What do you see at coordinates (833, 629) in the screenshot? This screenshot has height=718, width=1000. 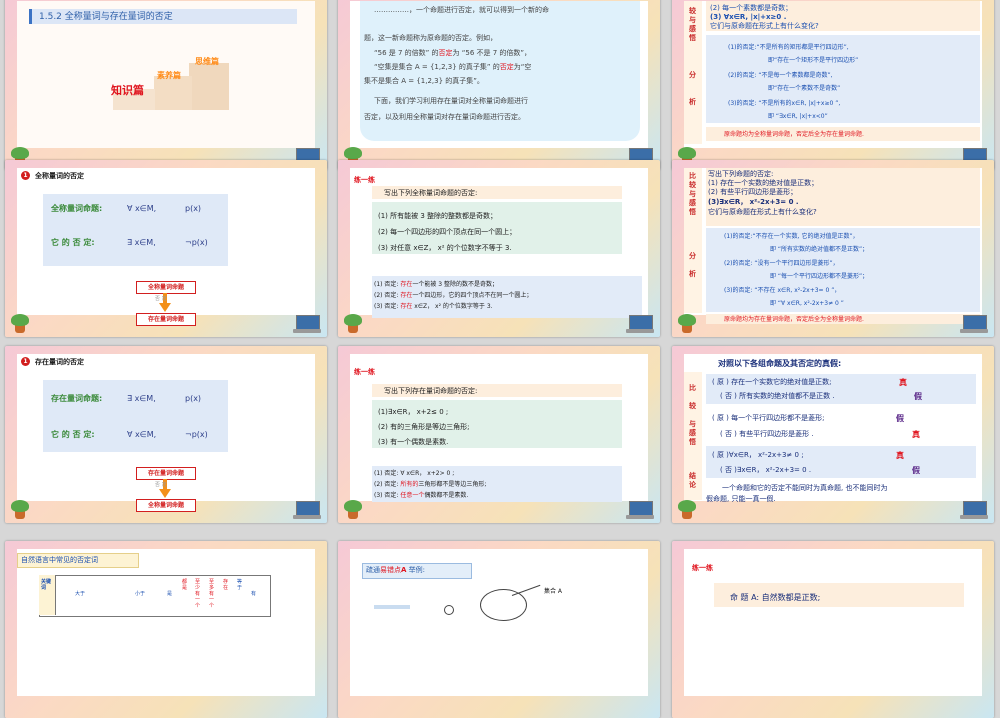 I see `slide-thumbnail-12: 练一练 命 题 A: 自然数都是正数;` at bounding box center [833, 629].